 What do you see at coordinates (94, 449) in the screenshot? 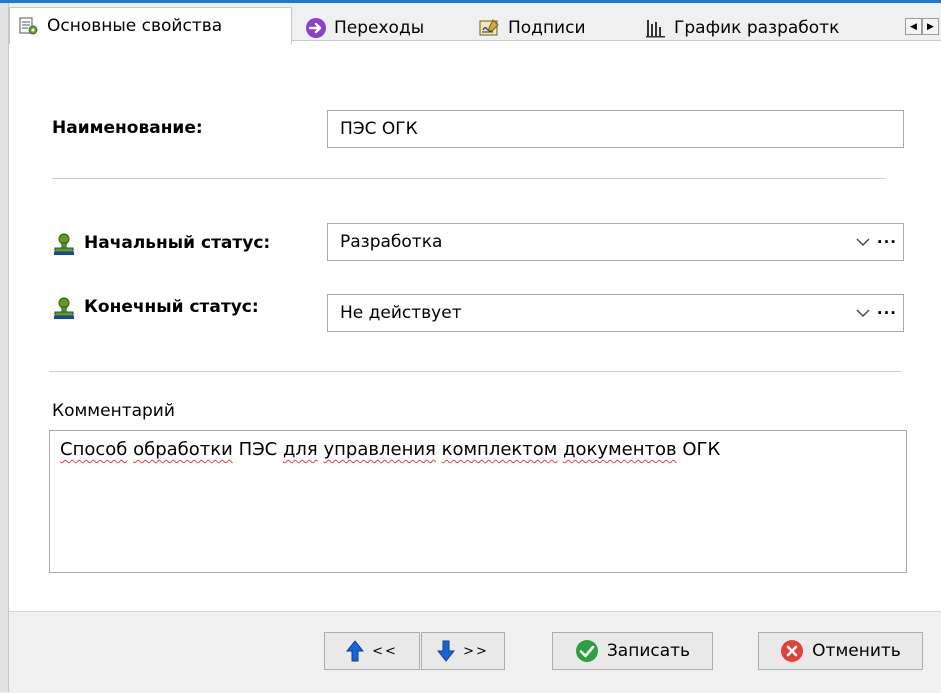
I see `comment-word: Способ` at bounding box center [94, 449].